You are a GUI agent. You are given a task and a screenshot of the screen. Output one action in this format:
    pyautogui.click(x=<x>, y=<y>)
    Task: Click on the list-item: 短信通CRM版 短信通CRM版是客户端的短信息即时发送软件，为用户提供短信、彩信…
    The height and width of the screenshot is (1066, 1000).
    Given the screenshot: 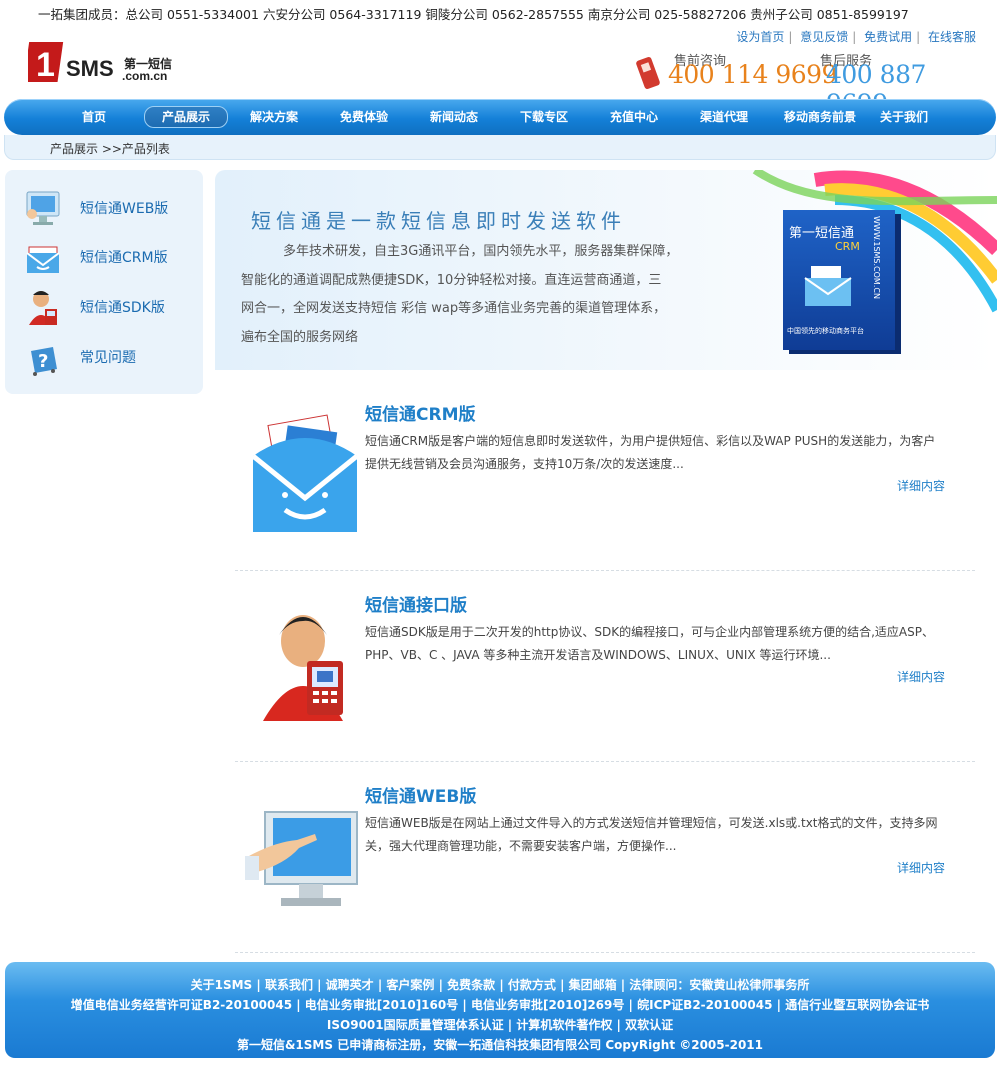 What is the action you would take?
    pyautogui.click(x=605, y=475)
    